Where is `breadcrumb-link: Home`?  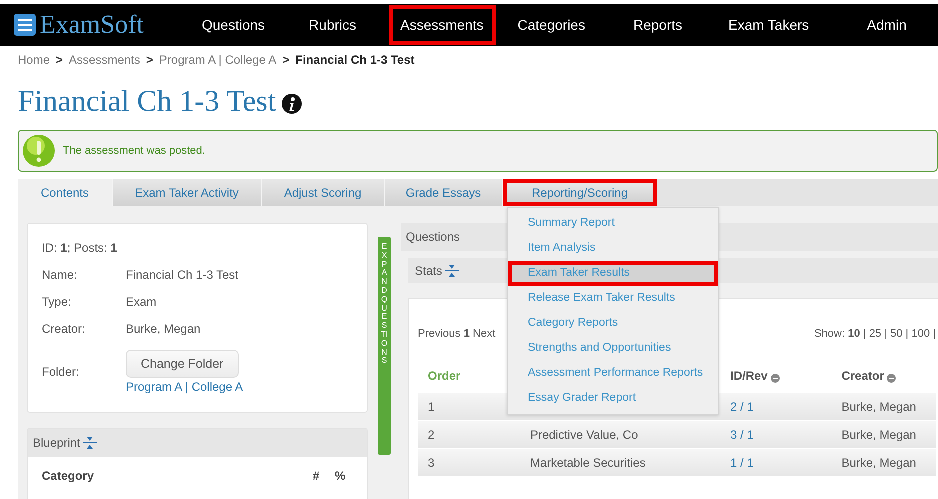 breadcrumb-link: Home is located at coordinates (34, 60).